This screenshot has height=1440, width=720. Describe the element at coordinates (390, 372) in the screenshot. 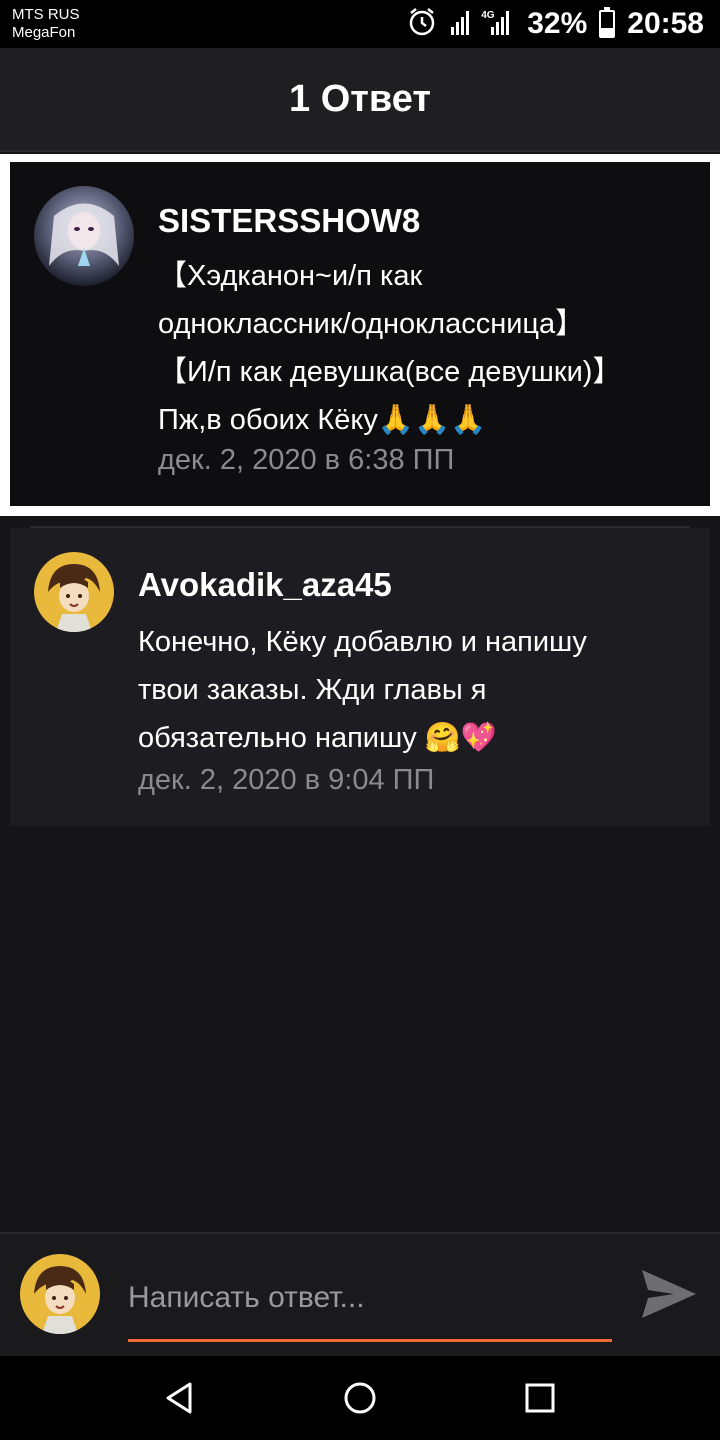

I see `comment-text-line: 【И/п как девушка(все девушки)】` at that location.